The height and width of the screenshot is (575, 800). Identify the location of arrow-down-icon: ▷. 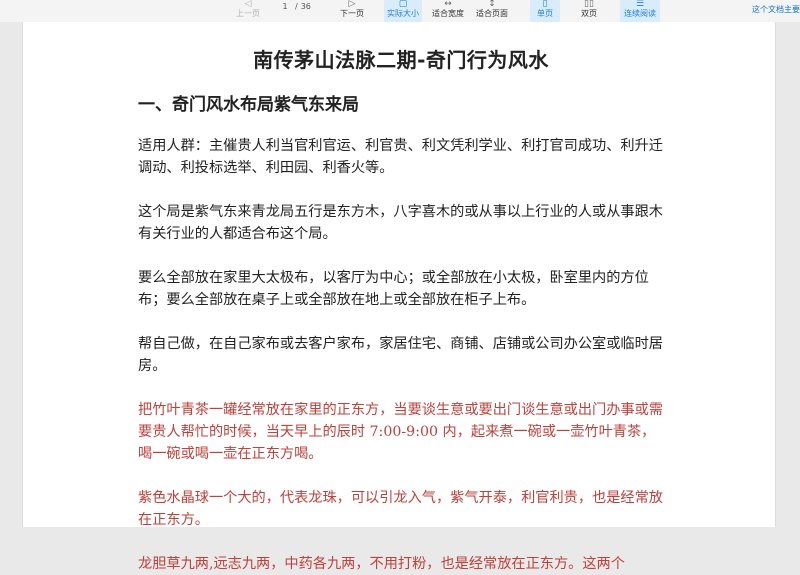
(352, 4).